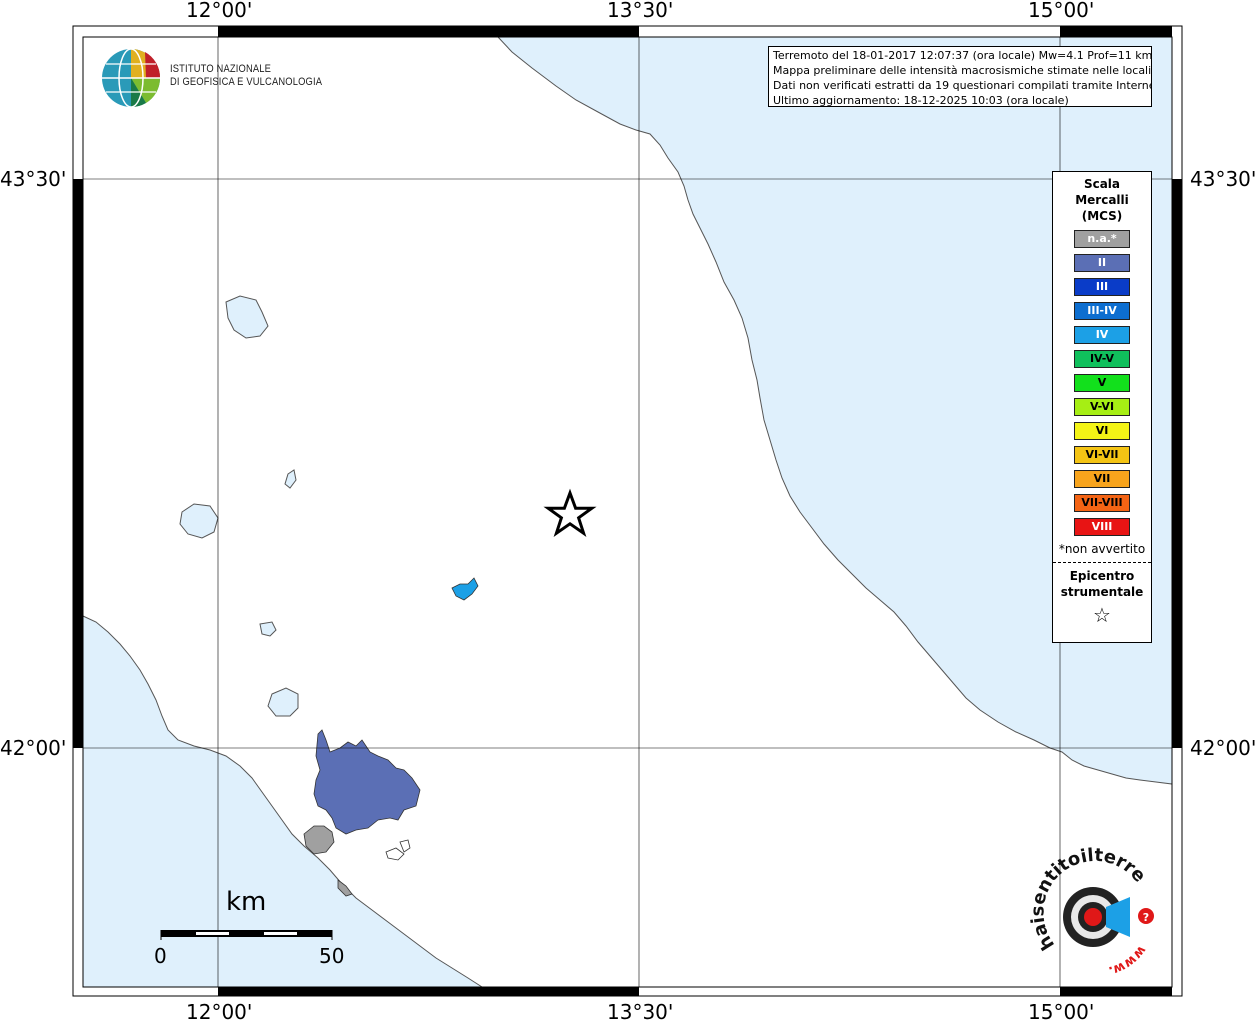 The height and width of the screenshot is (1024, 1255). Describe the element at coordinates (1102, 584) in the screenshot. I see `legend-epicenter-label: Epicentro strumentale` at that location.